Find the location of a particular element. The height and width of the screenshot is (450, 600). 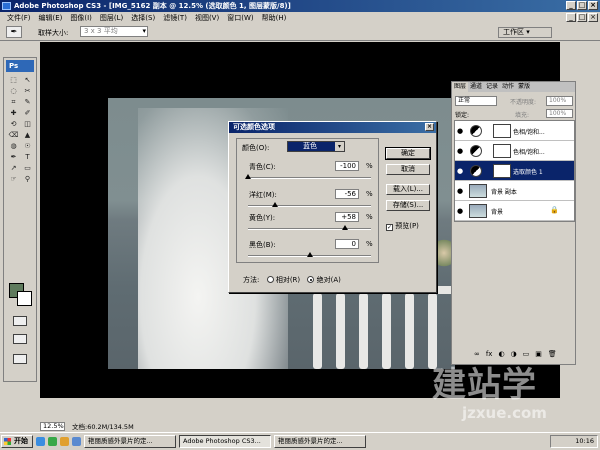

ok-button: 确定 is located at coordinates (408, 153).